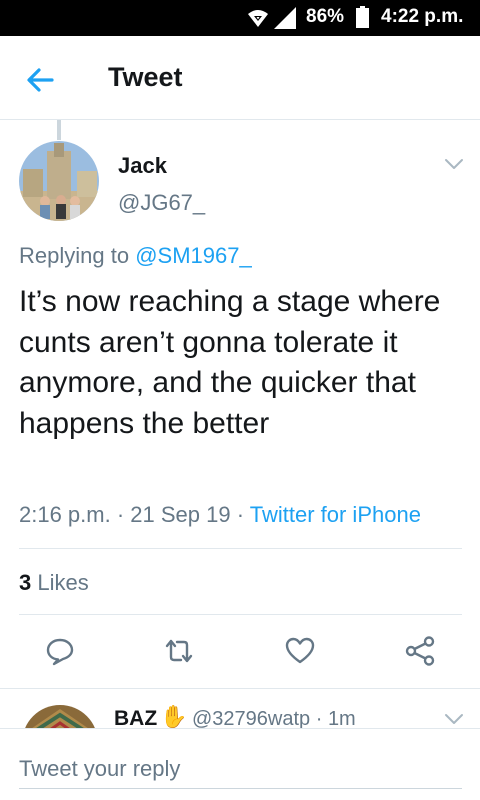  What do you see at coordinates (240, 18) in the screenshot?
I see `status-bar: 86% 4:22 p.m.` at bounding box center [240, 18].